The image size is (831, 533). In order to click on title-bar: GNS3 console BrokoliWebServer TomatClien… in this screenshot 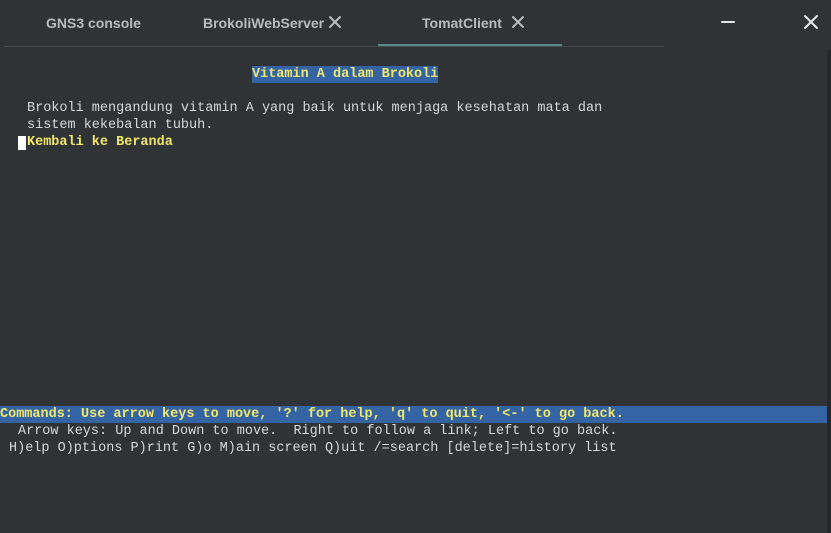, I will do `click(415, 23)`.